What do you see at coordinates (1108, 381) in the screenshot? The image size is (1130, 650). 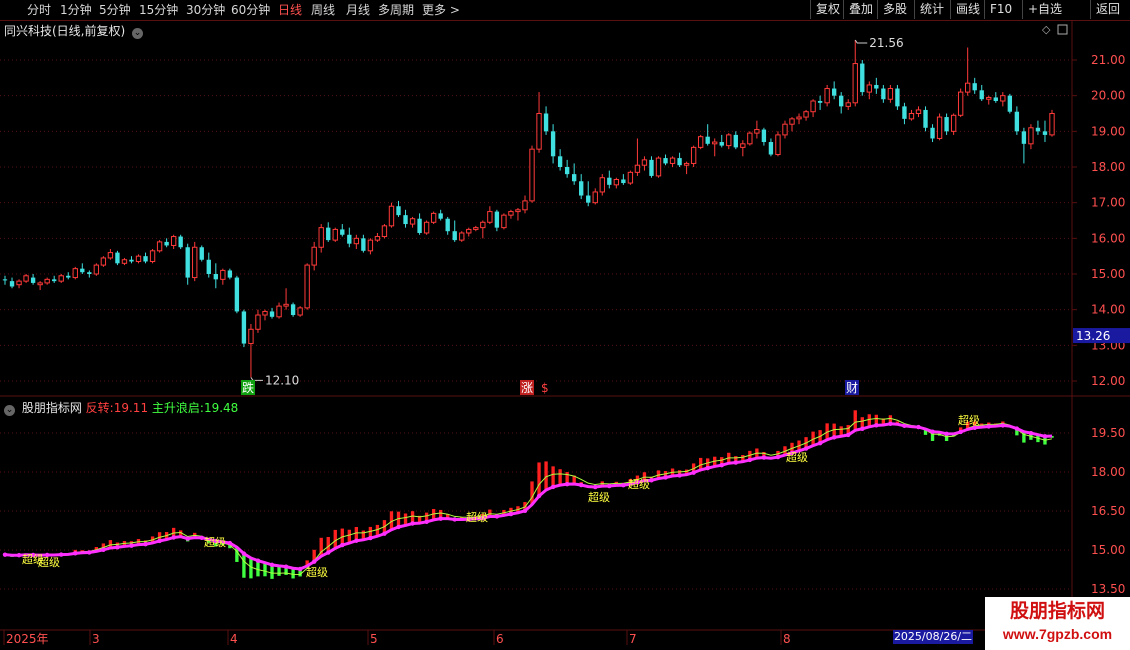 I see `price-tick-label: 12.00` at bounding box center [1108, 381].